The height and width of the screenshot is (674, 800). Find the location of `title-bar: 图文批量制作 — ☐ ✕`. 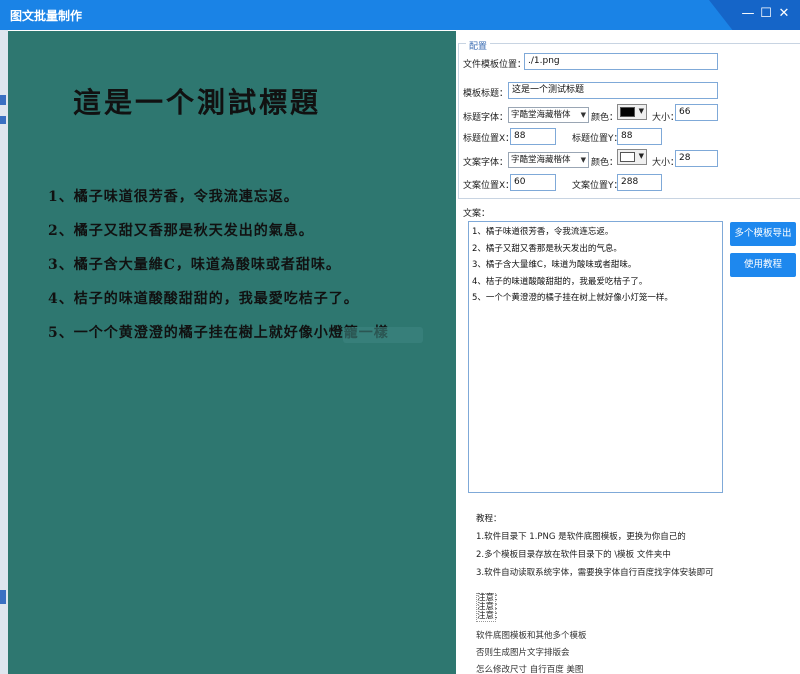

title-bar: 图文批量制作 — ☐ ✕ is located at coordinates (400, 15).